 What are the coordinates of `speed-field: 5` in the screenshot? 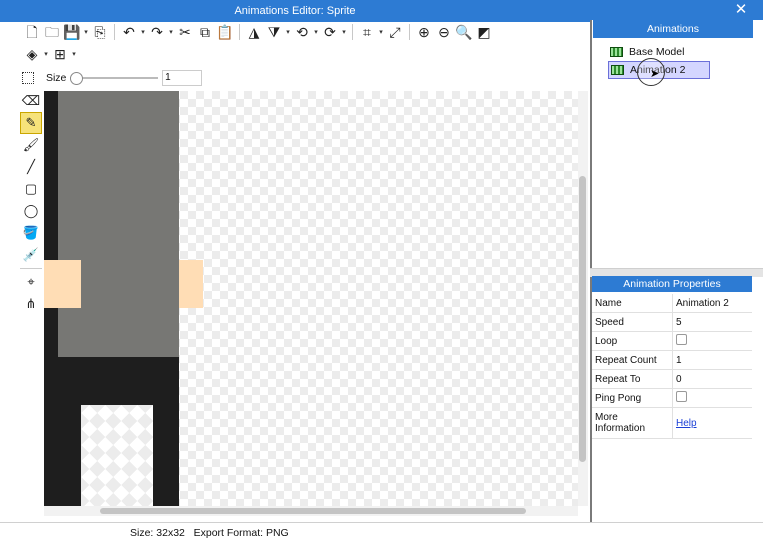 It's located at (712, 322).